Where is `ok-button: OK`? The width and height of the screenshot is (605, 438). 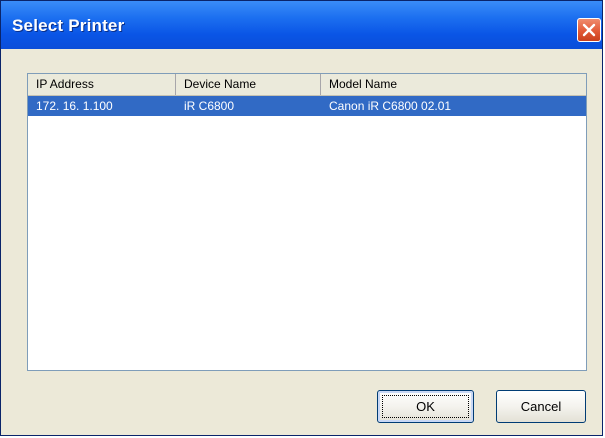 ok-button: OK is located at coordinates (425, 406).